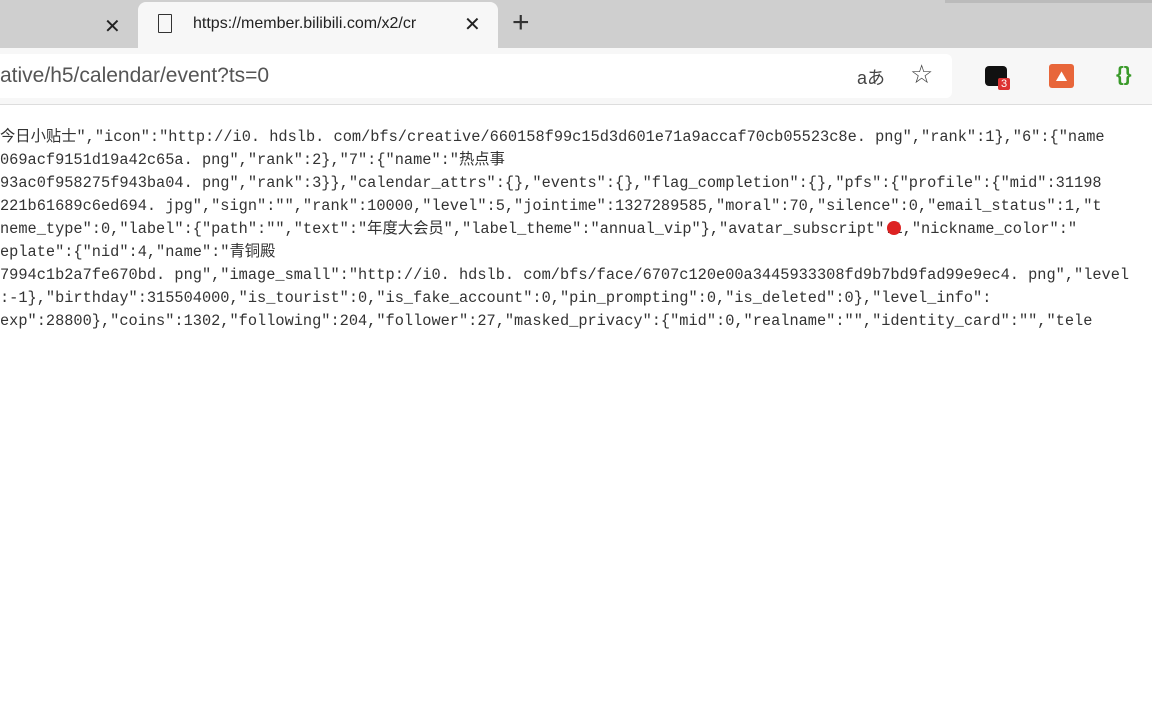 The width and height of the screenshot is (1152, 720). I want to click on tab-previous: ✕, so click(68, 26).